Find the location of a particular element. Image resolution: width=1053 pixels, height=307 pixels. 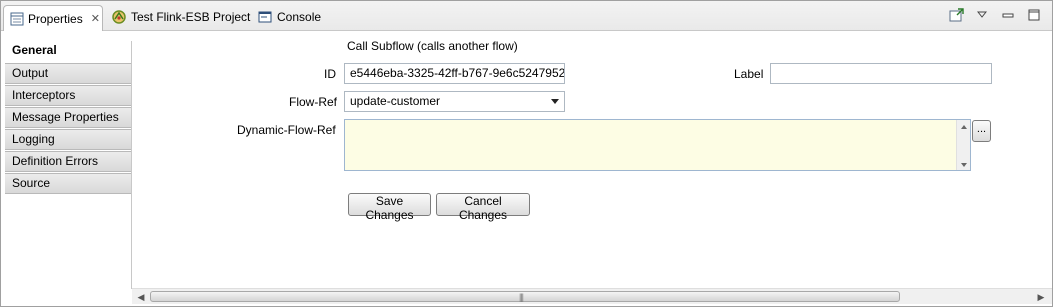

form-heading: Call Subflow (calls another flow) is located at coordinates (432, 46).